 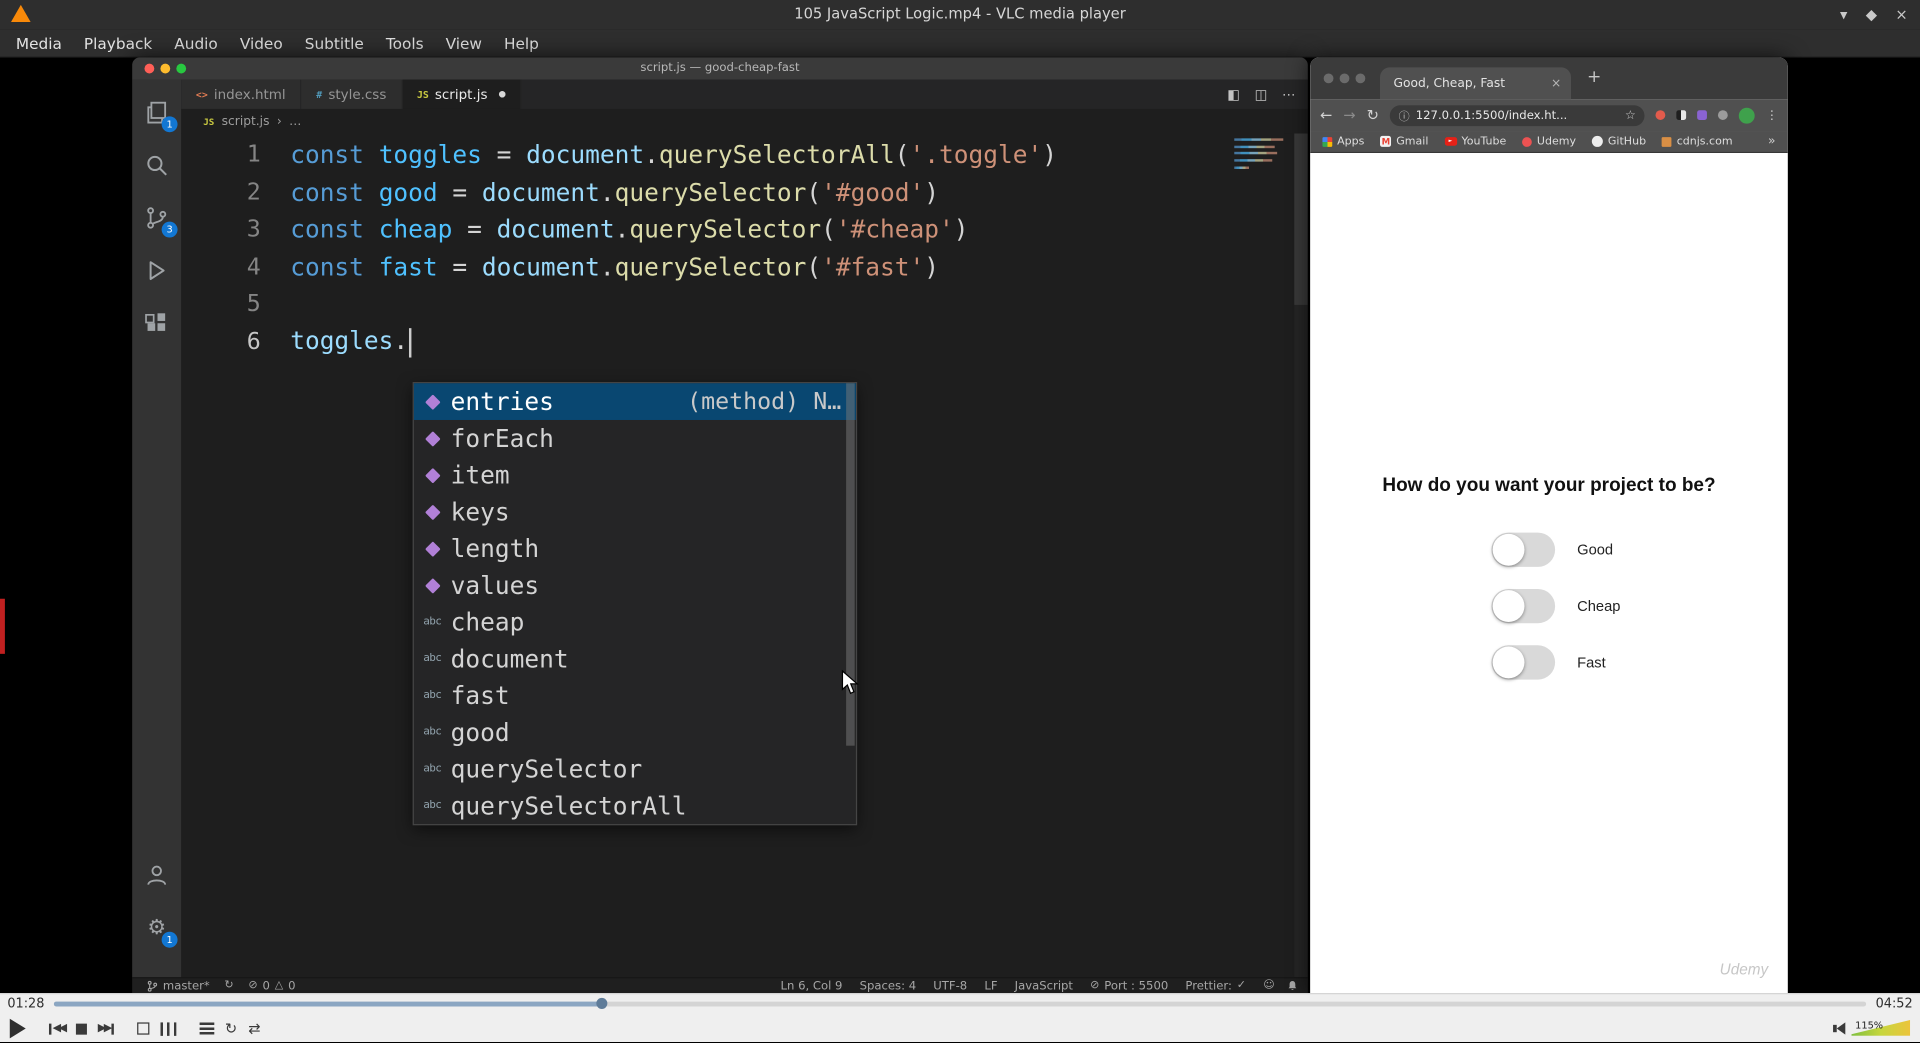 I want to click on bookmarks-overflow-icon: », so click(x=1772, y=141).